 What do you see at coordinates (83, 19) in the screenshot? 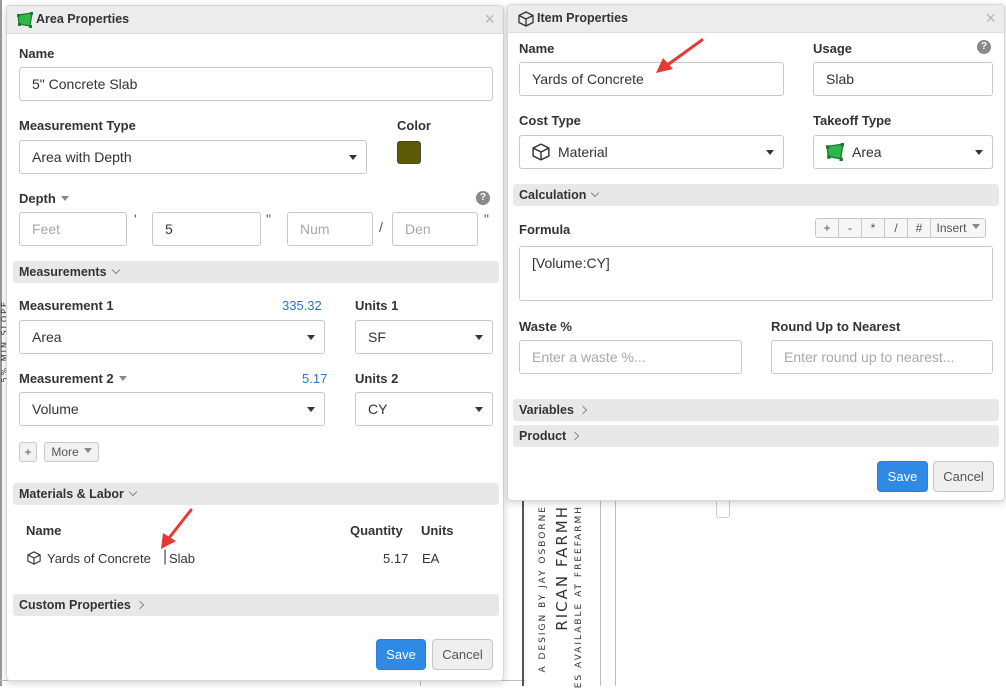
I see `area-properties-title: Area Properties` at bounding box center [83, 19].